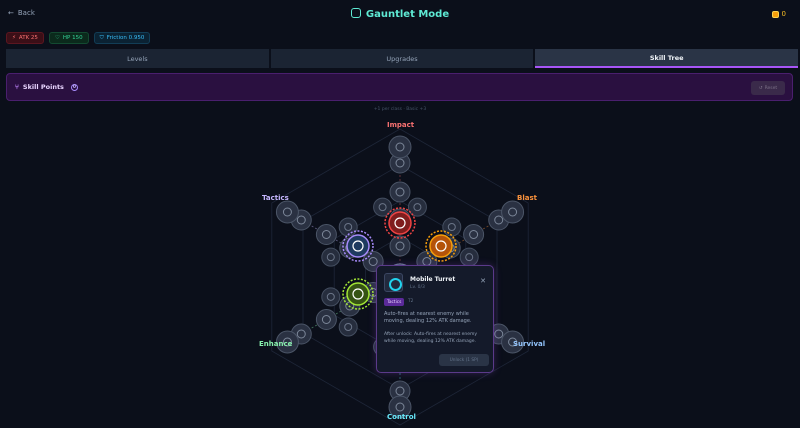 The width and height of the screenshot is (800, 428). What do you see at coordinates (276, 344) in the screenshot?
I see `branch-label-enhance: Enhance` at bounding box center [276, 344].